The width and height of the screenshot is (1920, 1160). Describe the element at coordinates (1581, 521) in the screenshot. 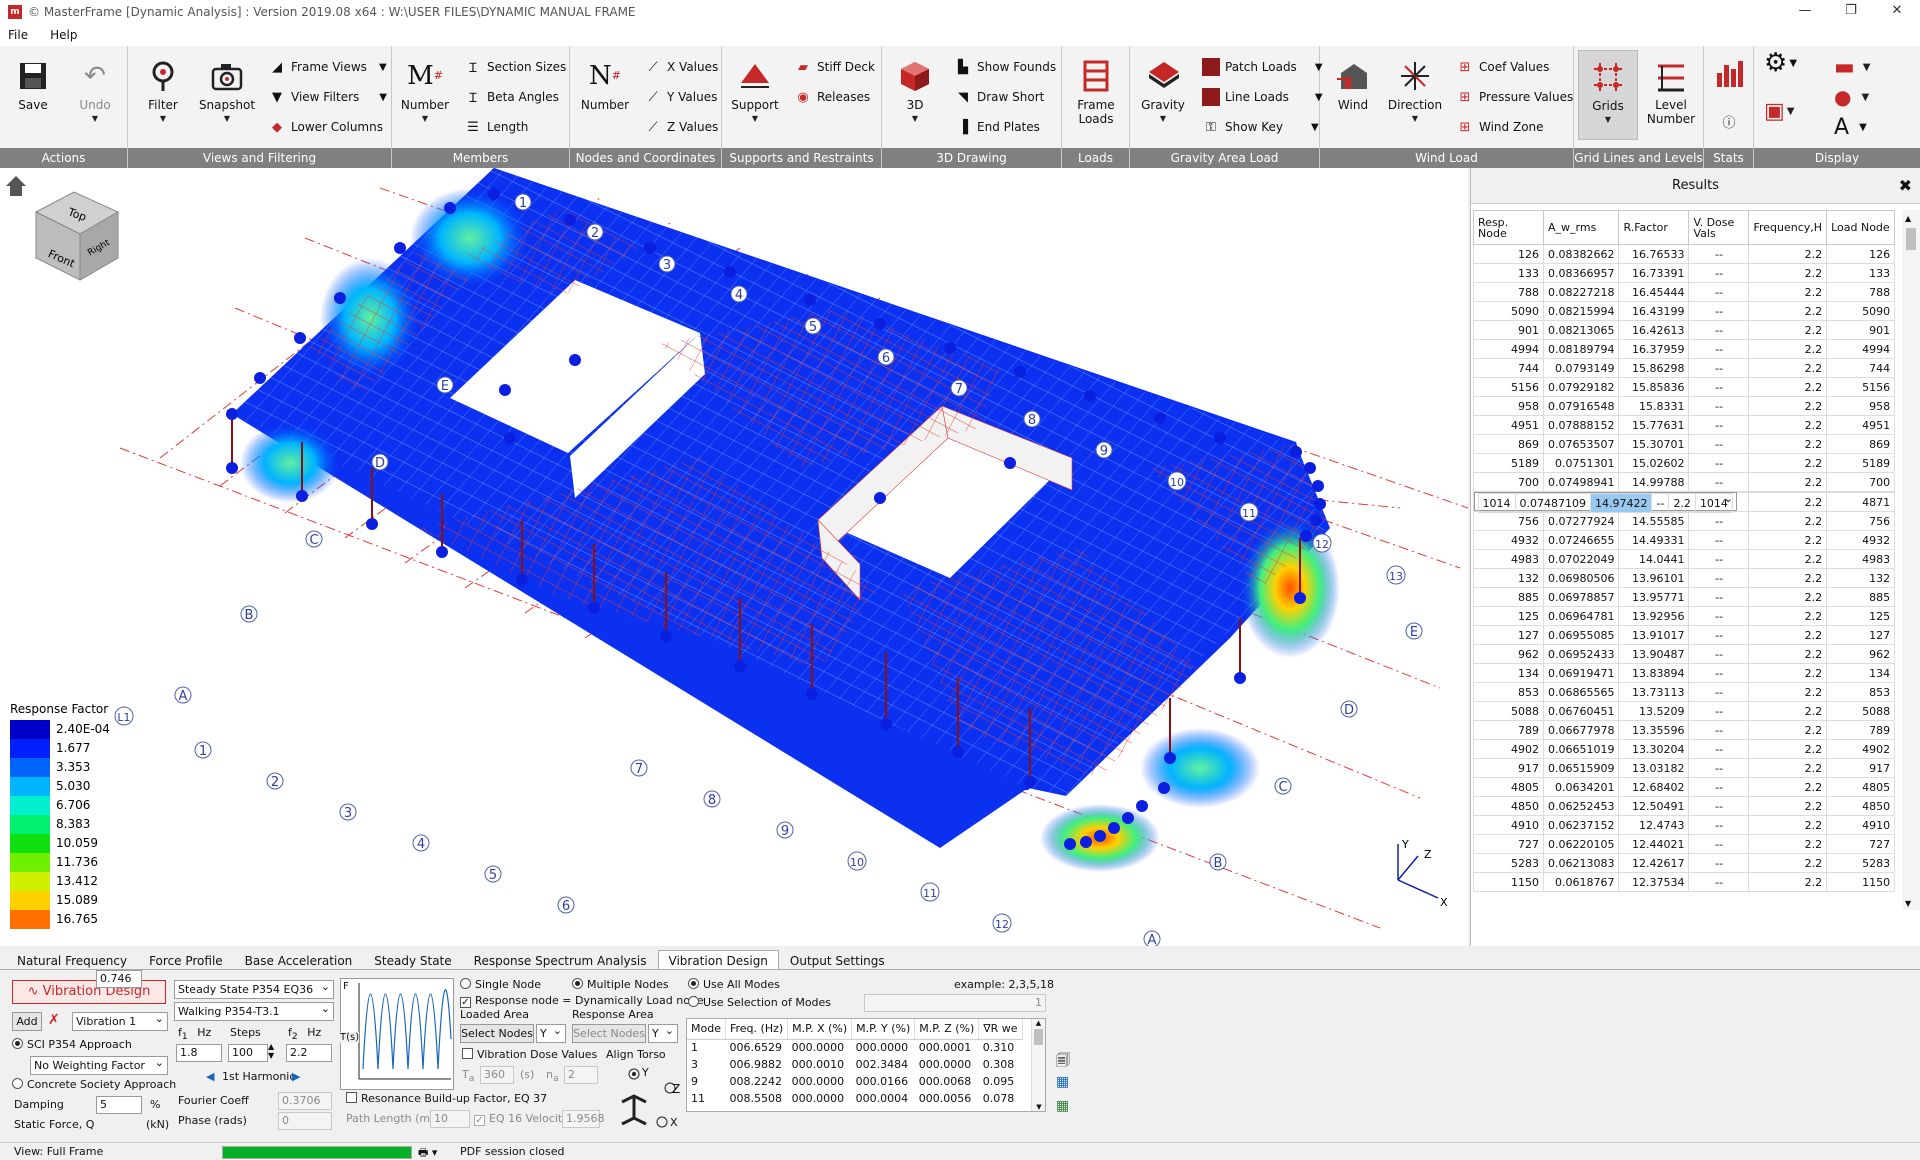

I see `table-cell: 0.07277924` at that location.